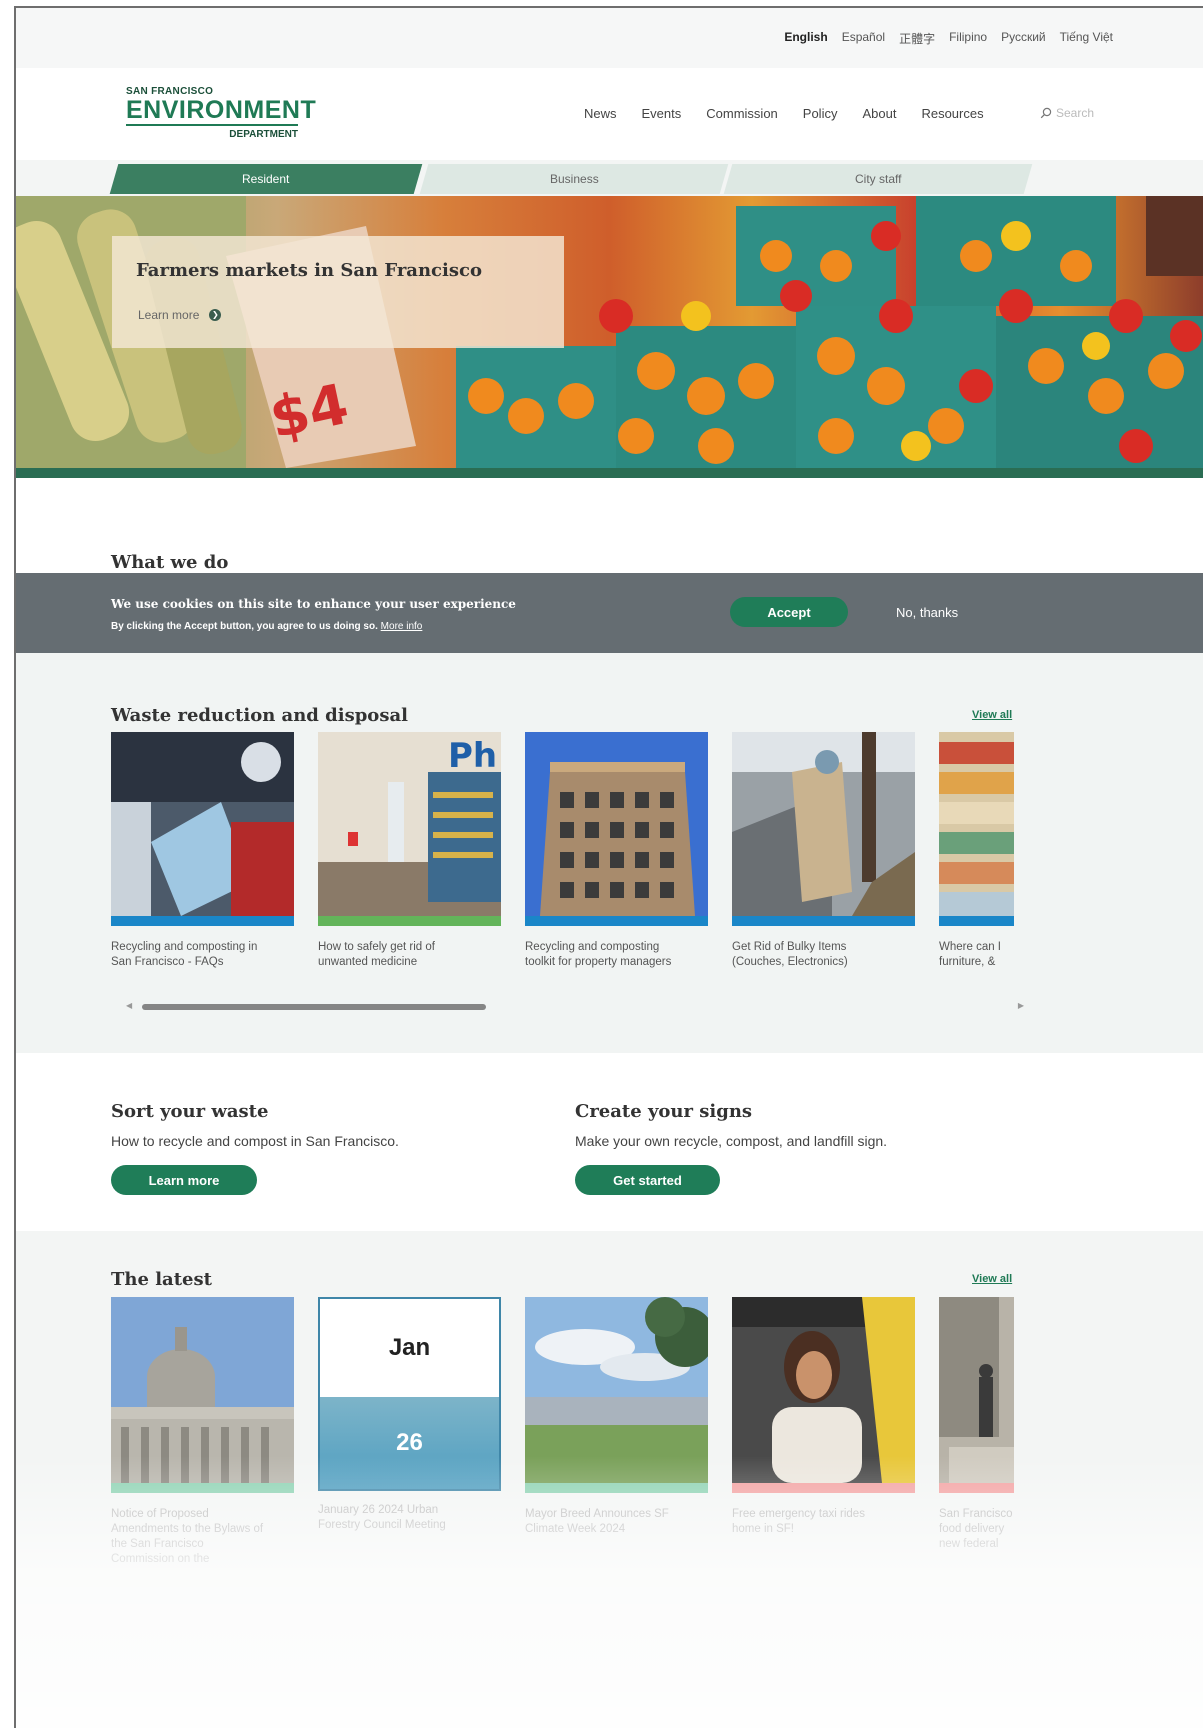 The image size is (1203, 1728). I want to click on lang-english: English, so click(805, 38).